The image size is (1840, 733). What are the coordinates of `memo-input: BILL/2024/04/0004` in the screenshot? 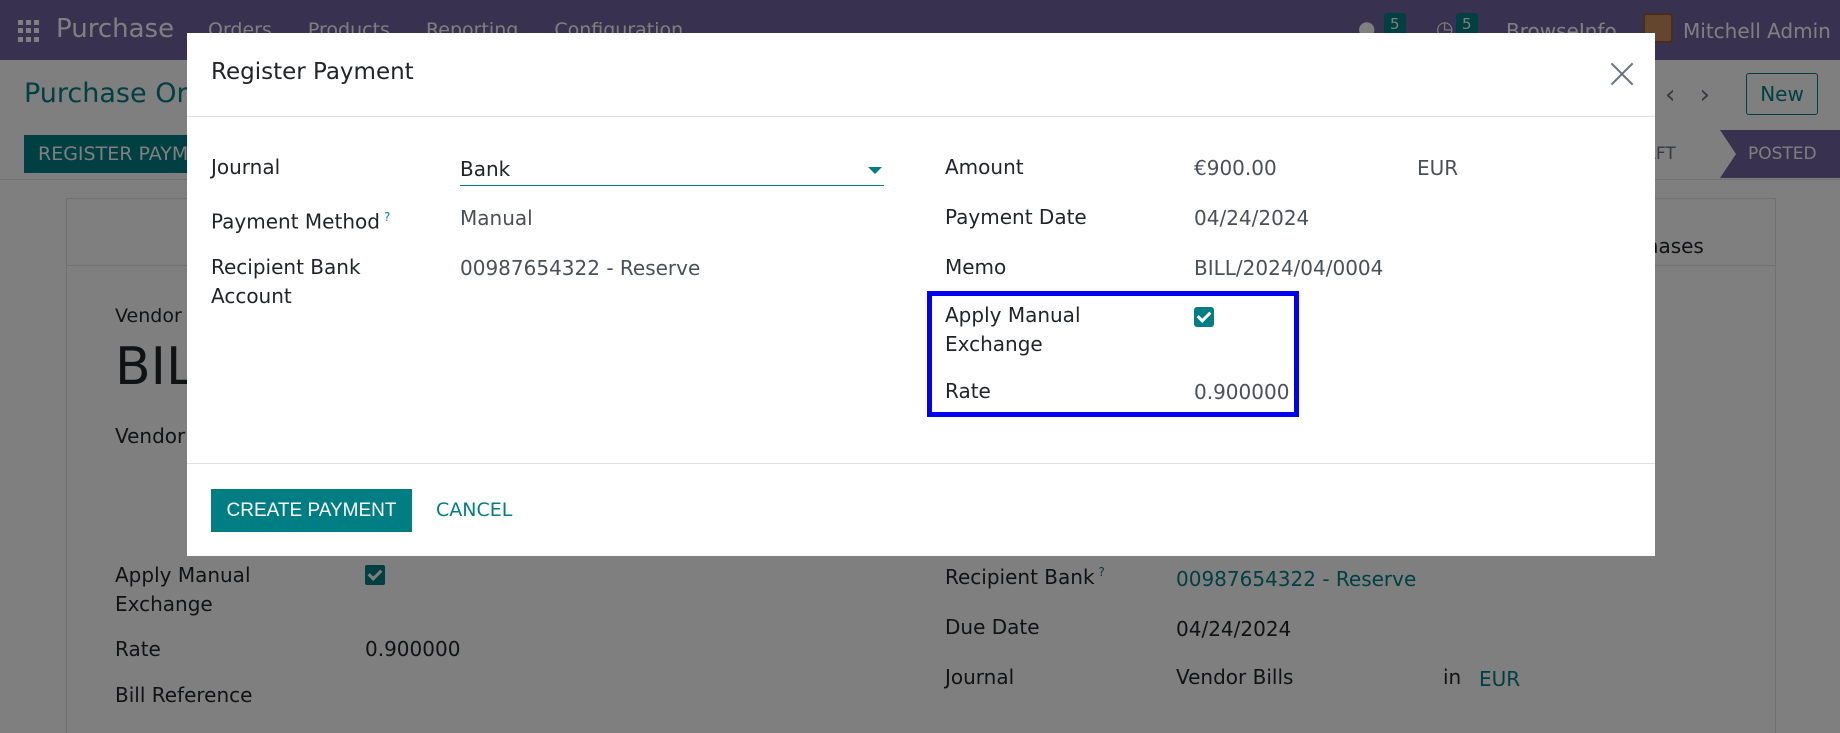 It's located at (1288, 268).